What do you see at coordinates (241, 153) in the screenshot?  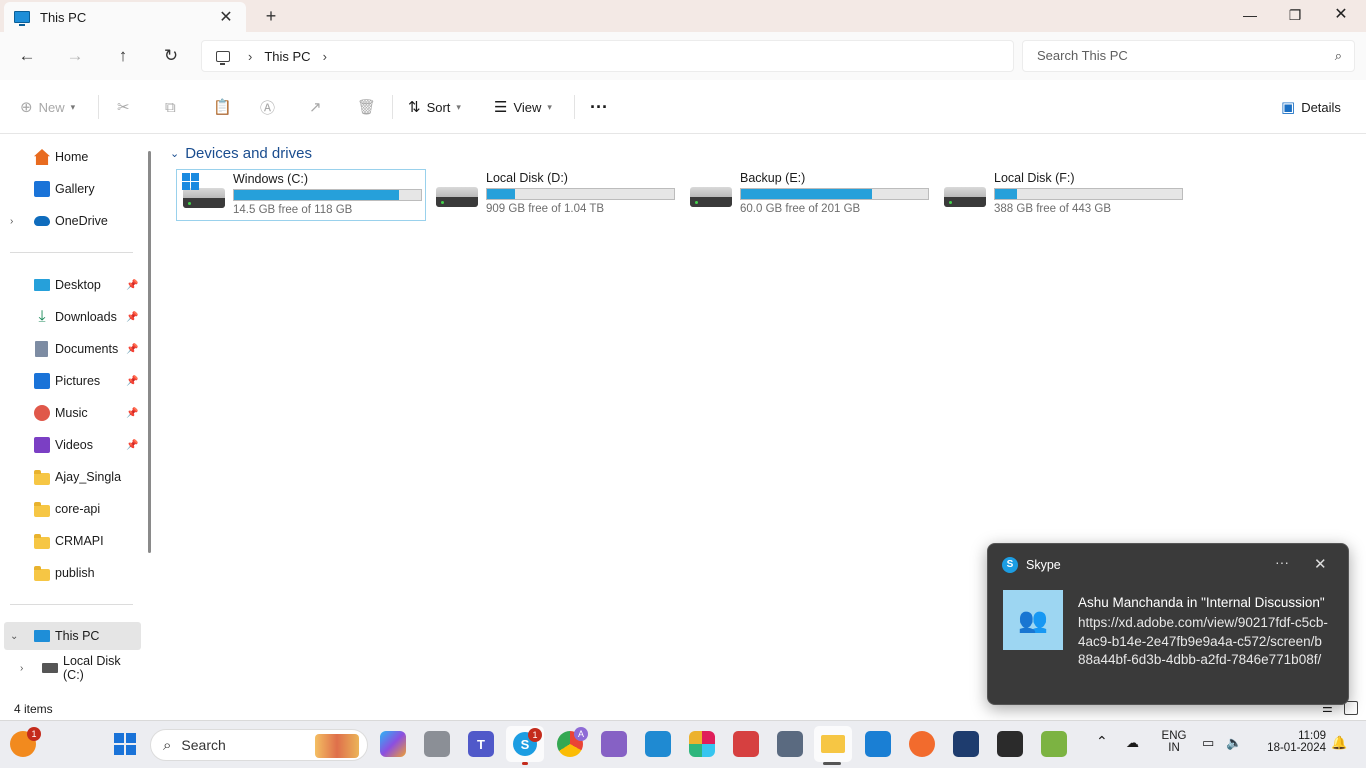 I see `group-header-devices: ⌄ Devices and drives` at bounding box center [241, 153].